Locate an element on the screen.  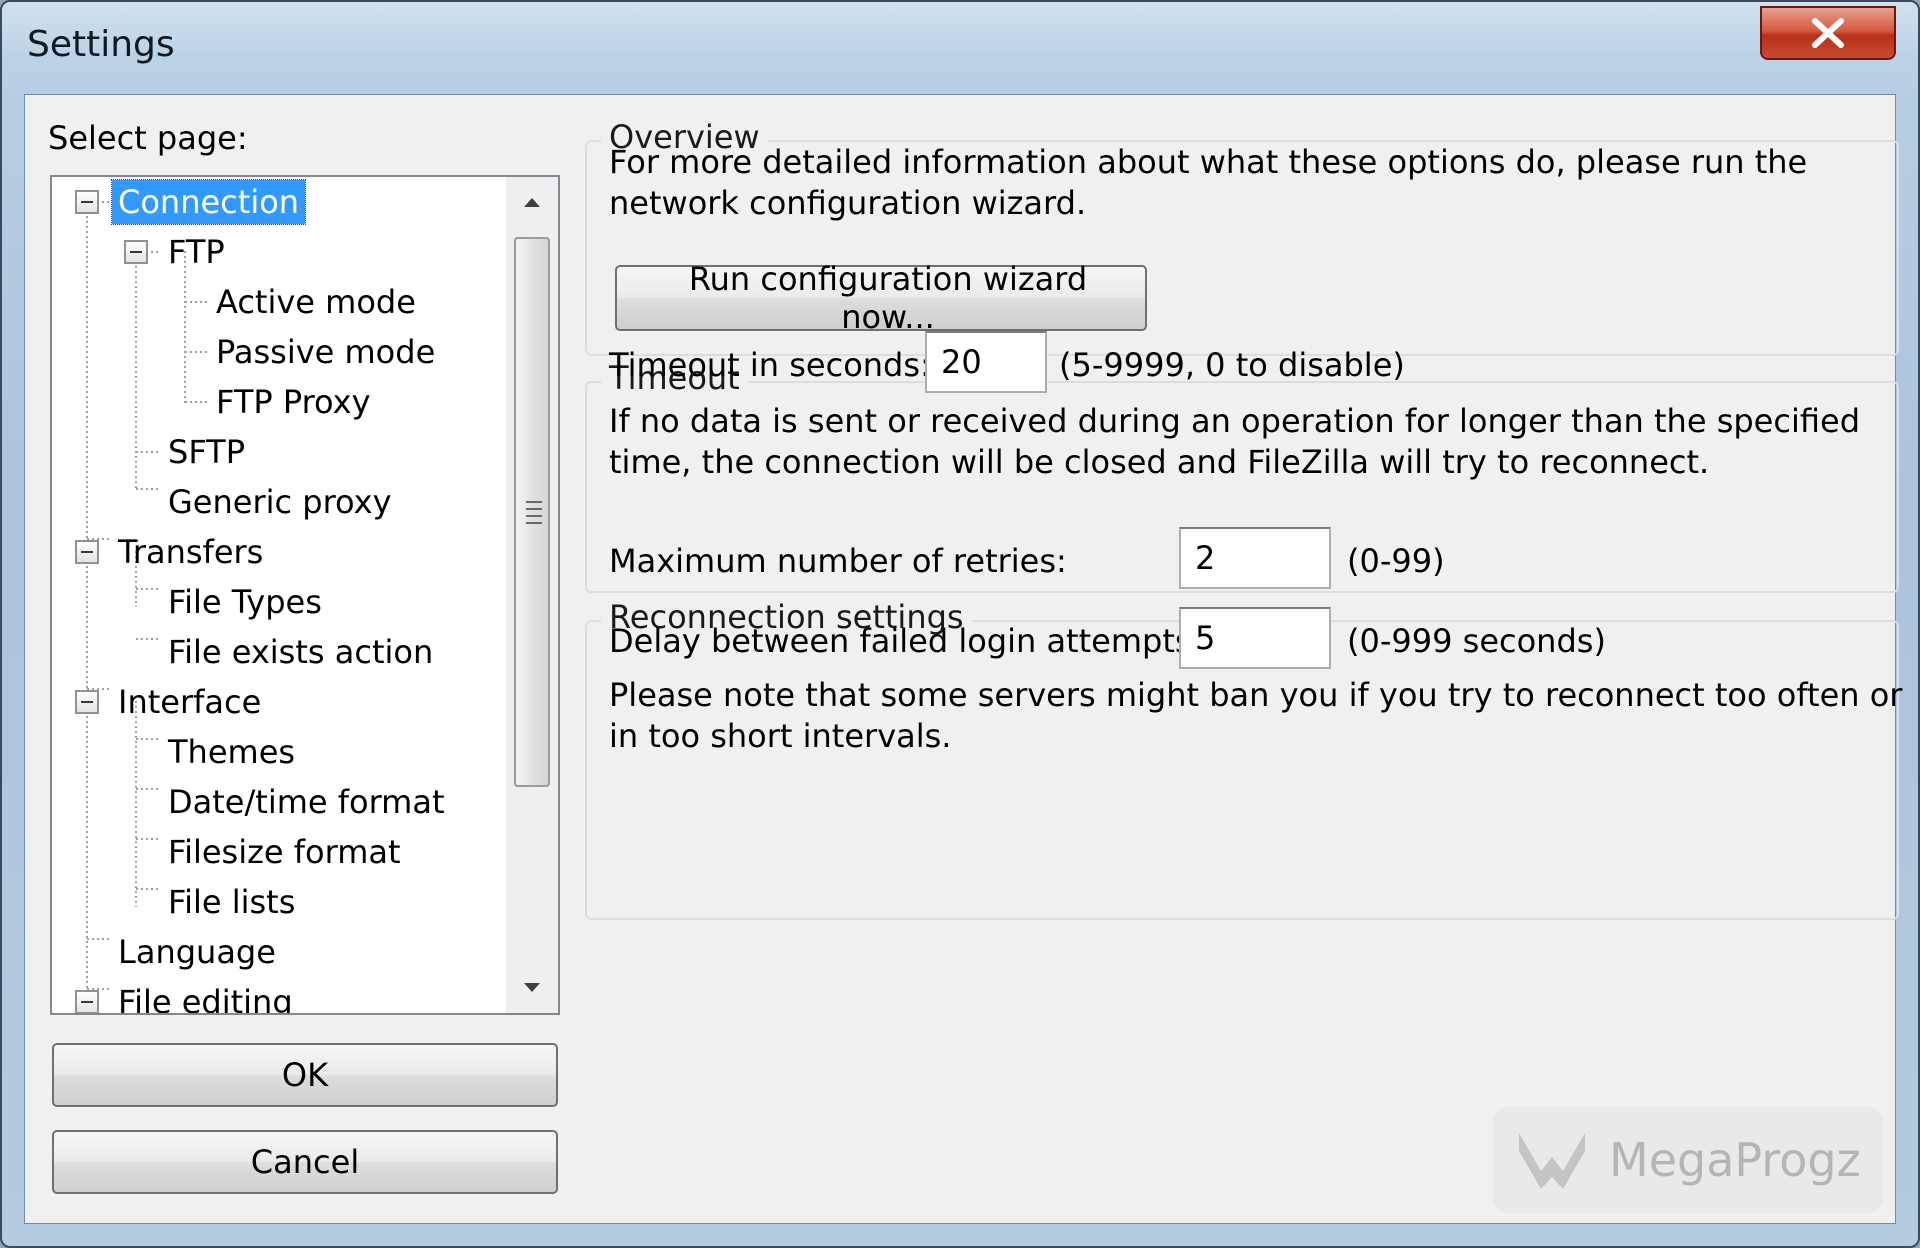
tree-item-connection: Connection is located at coordinates (208, 202).